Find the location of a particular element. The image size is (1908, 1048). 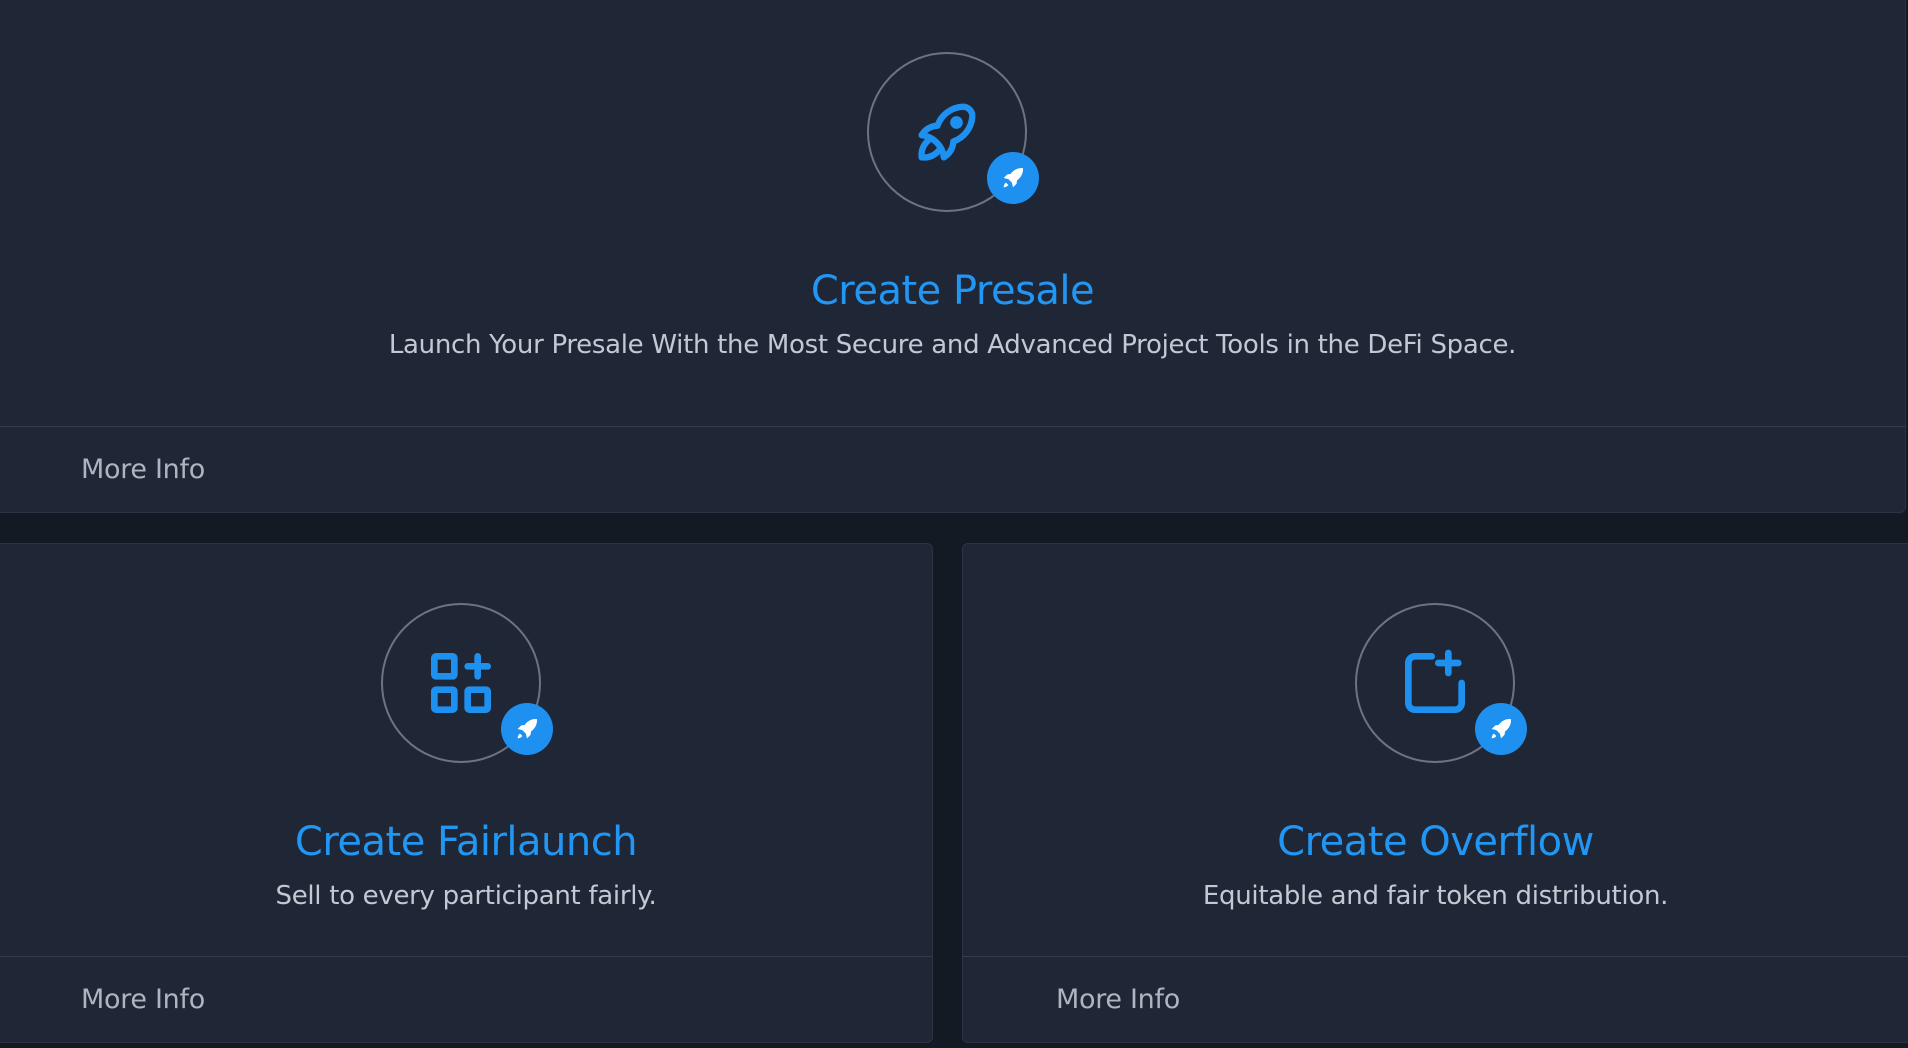

presale-icon-wrap is located at coordinates (953, 132).